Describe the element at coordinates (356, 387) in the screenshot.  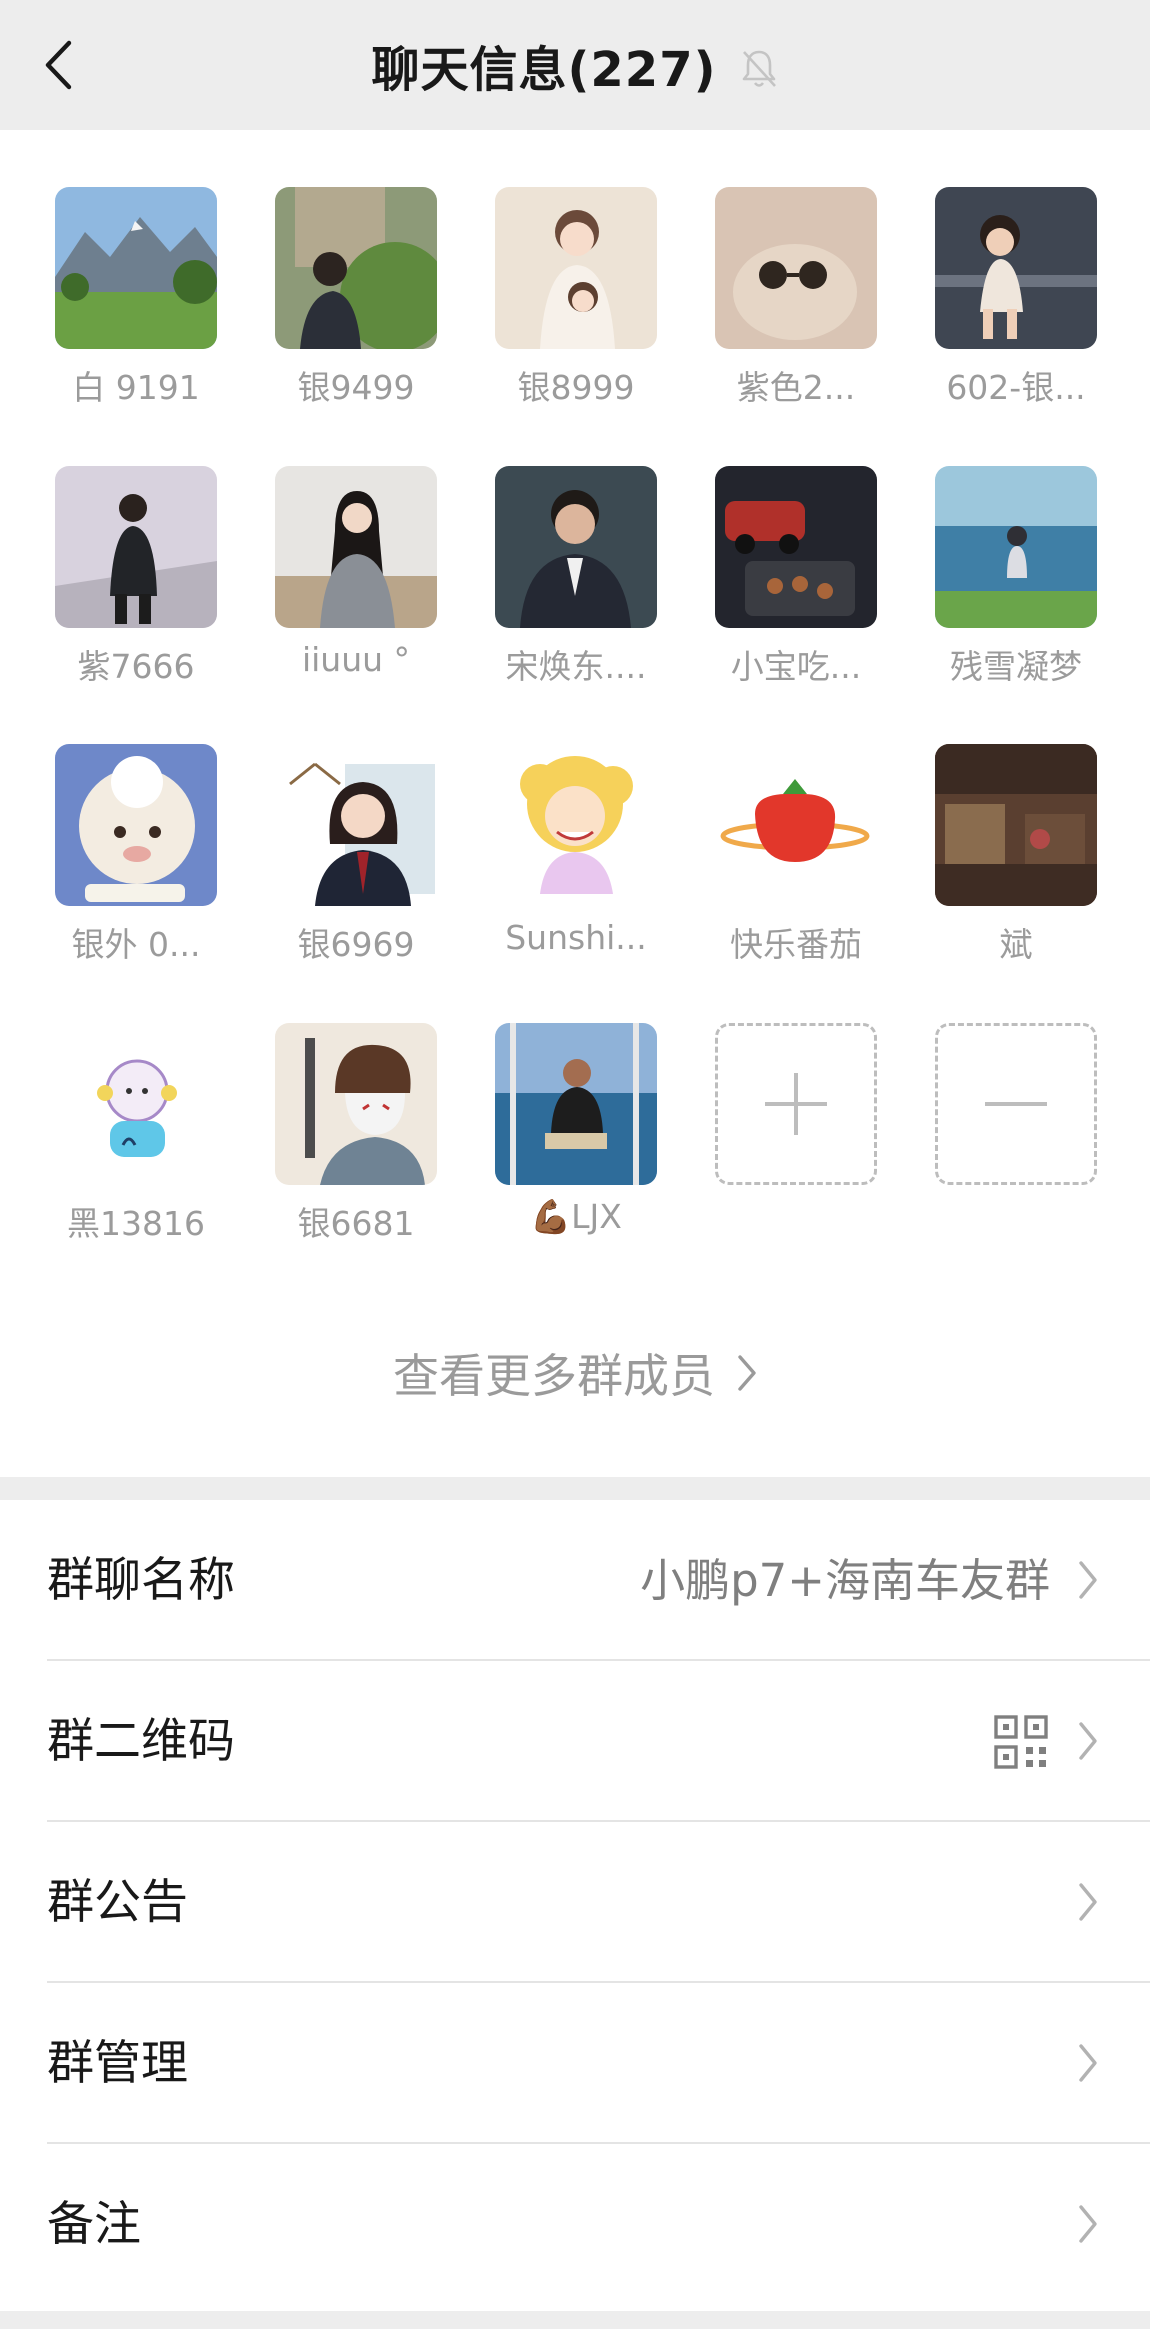
I see `member-name: 银9499` at that location.